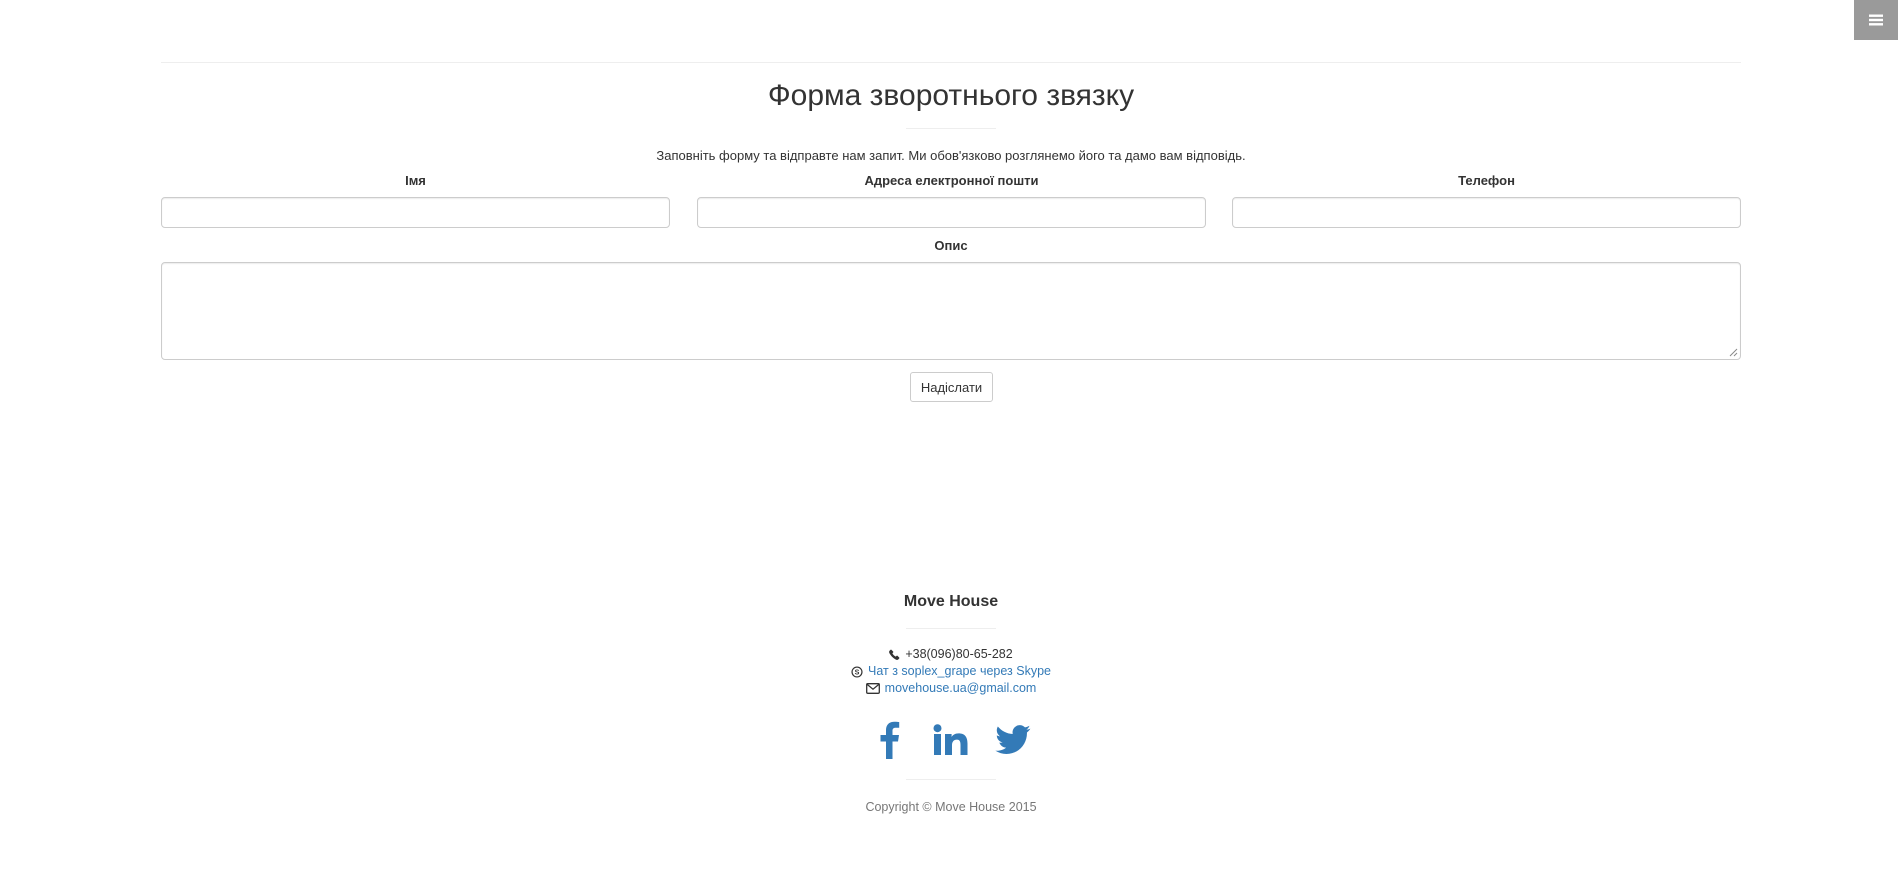  Describe the element at coordinates (959, 671) in the screenshot. I see `skype-link: Чат з soplex_grape через Skype` at that location.